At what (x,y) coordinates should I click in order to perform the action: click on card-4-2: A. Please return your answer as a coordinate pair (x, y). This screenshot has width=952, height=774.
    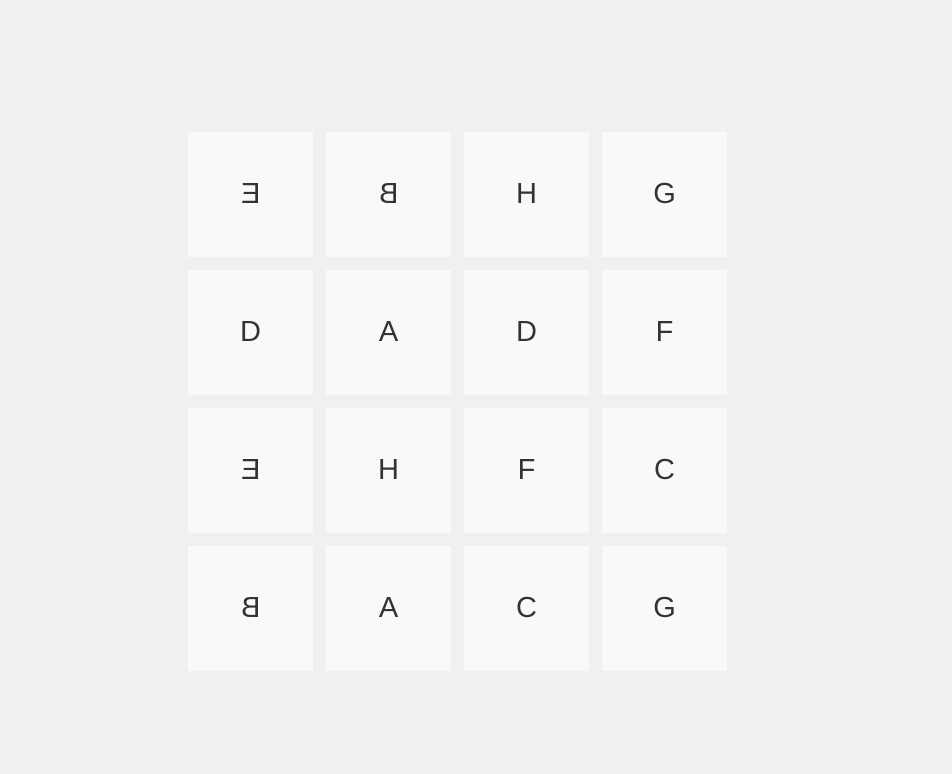
    Looking at the image, I should click on (388, 608).